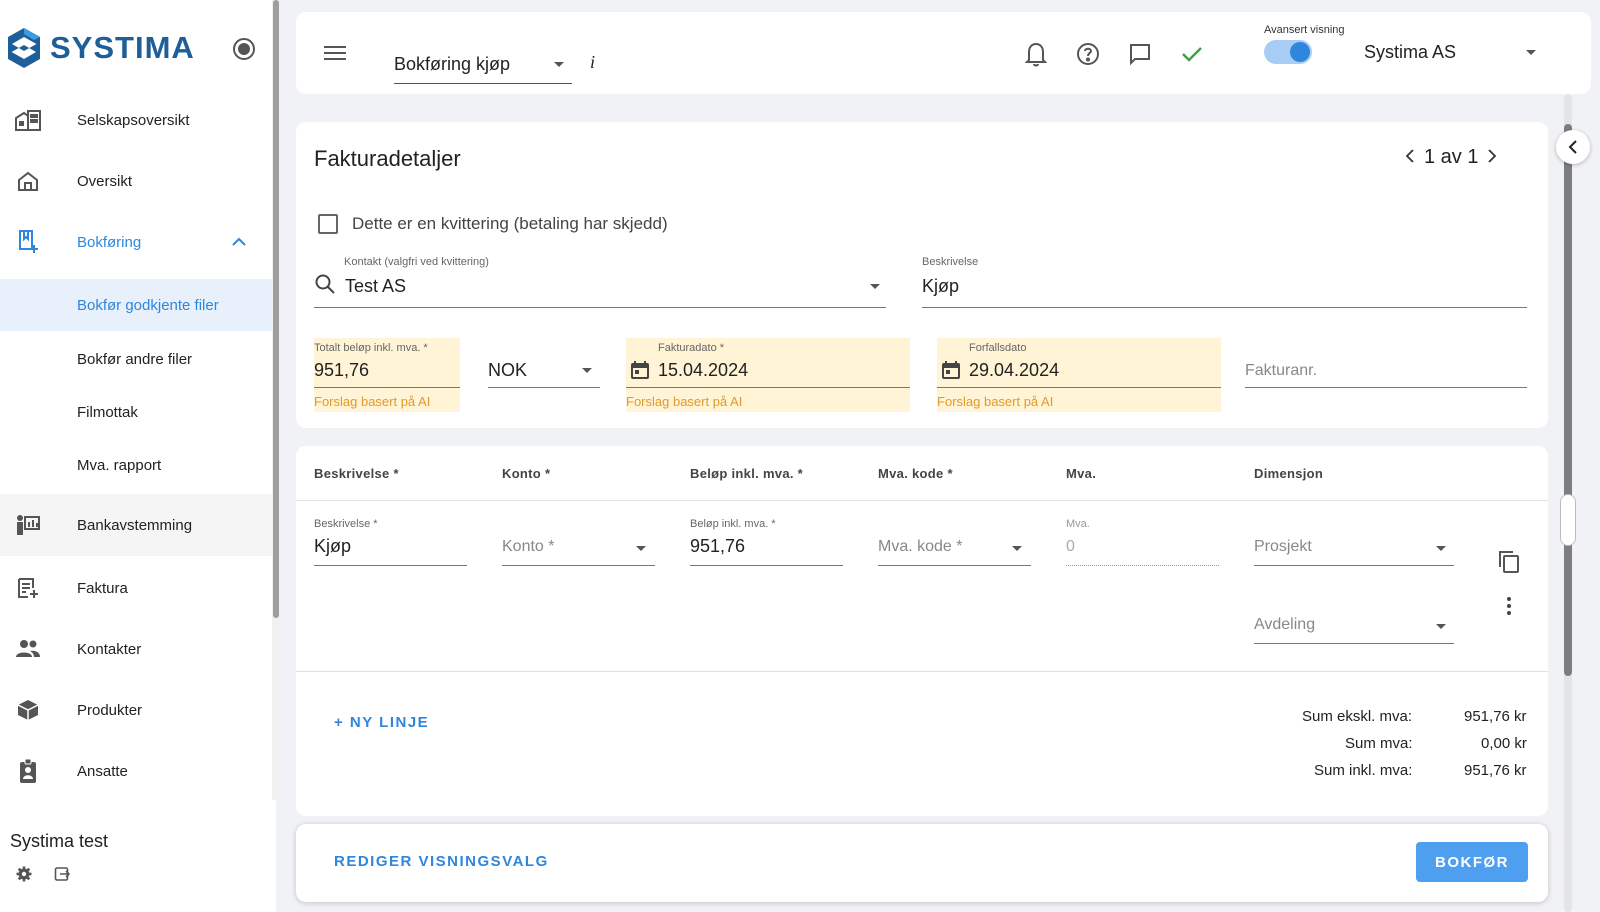 Image resolution: width=1600 pixels, height=912 pixels. Describe the element at coordinates (1281, 370) in the screenshot. I see `invoice-number-placeholder: Fakturanr.` at that location.